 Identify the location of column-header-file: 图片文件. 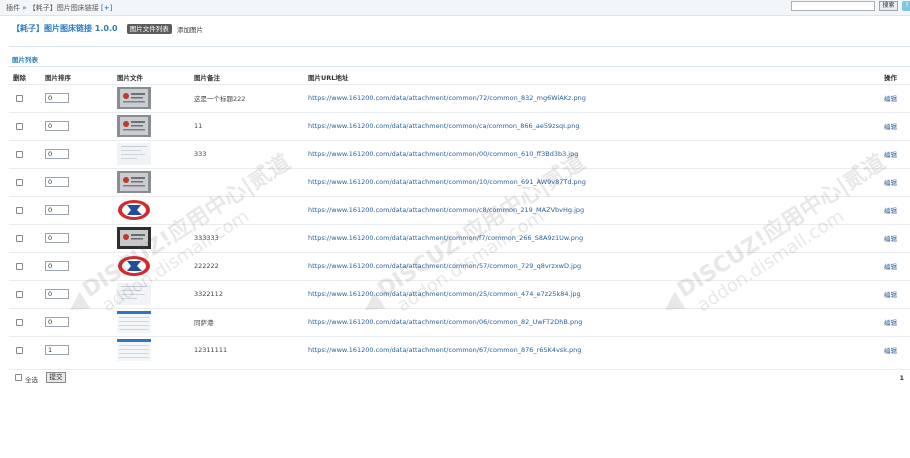
(130, 77).